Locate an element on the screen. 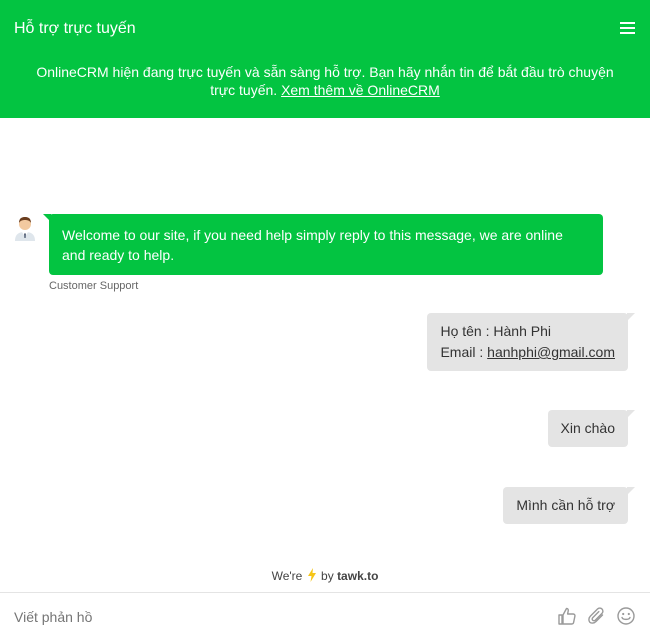 The width and height of the screenshot is (650, 639). brand-middle: by is located at coordinates (327, 576).